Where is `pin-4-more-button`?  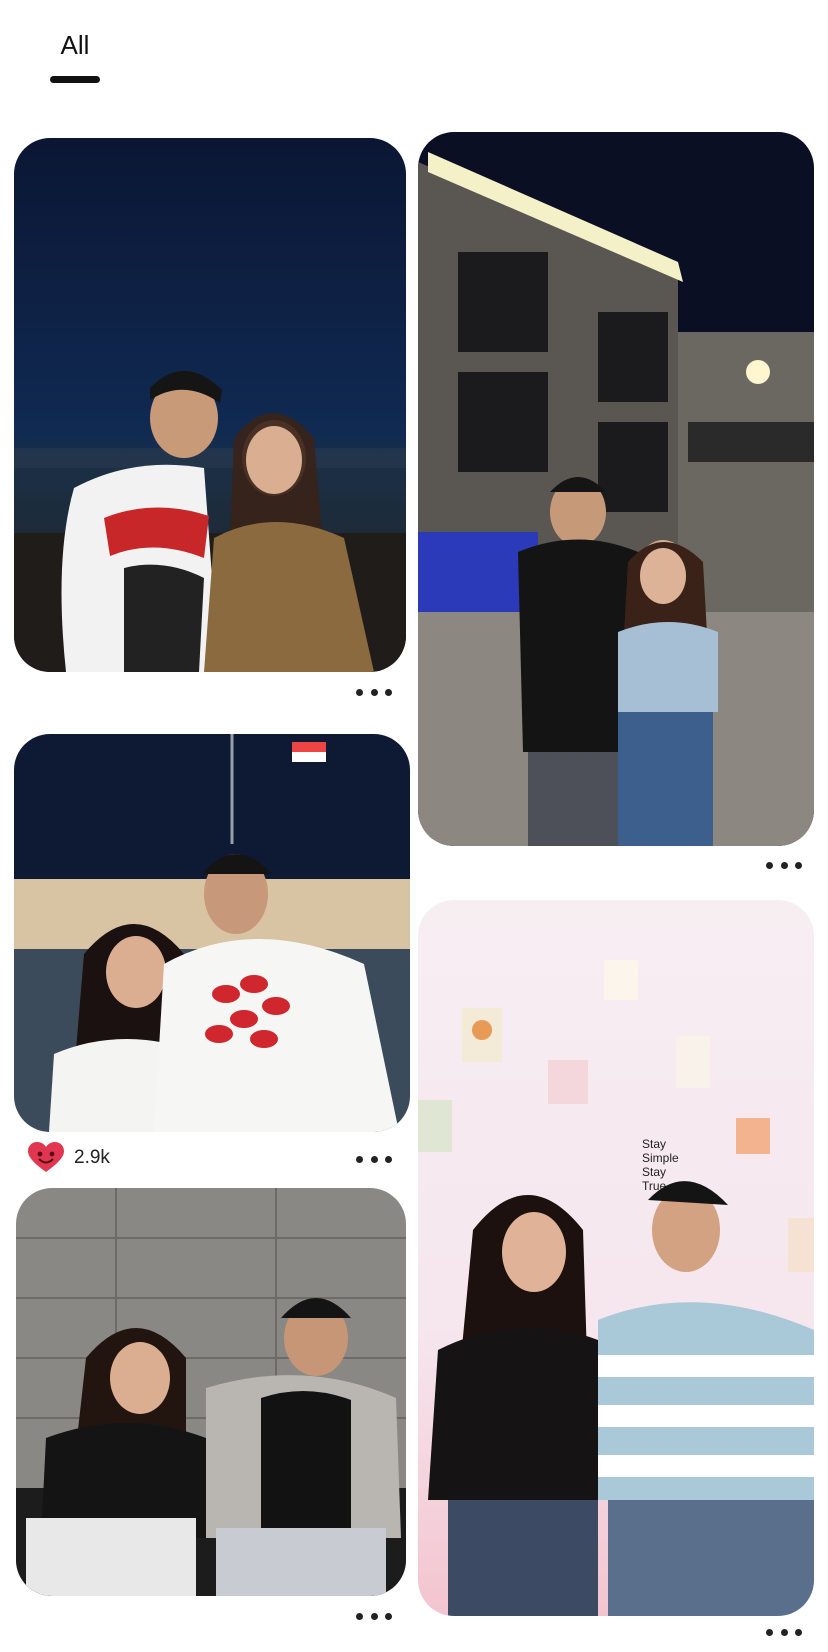
pin-4-more-button is located at coordinates (374, 1616).